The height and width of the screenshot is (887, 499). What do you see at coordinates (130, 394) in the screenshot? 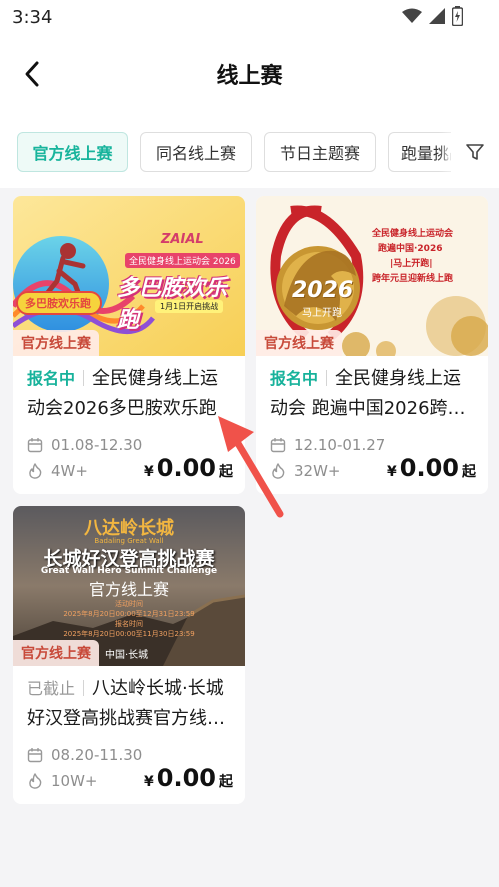
I see `event-title: 报名中 全民健身线上运动会2026多巴胺欢乐跑` at bounding box center [130, 394].